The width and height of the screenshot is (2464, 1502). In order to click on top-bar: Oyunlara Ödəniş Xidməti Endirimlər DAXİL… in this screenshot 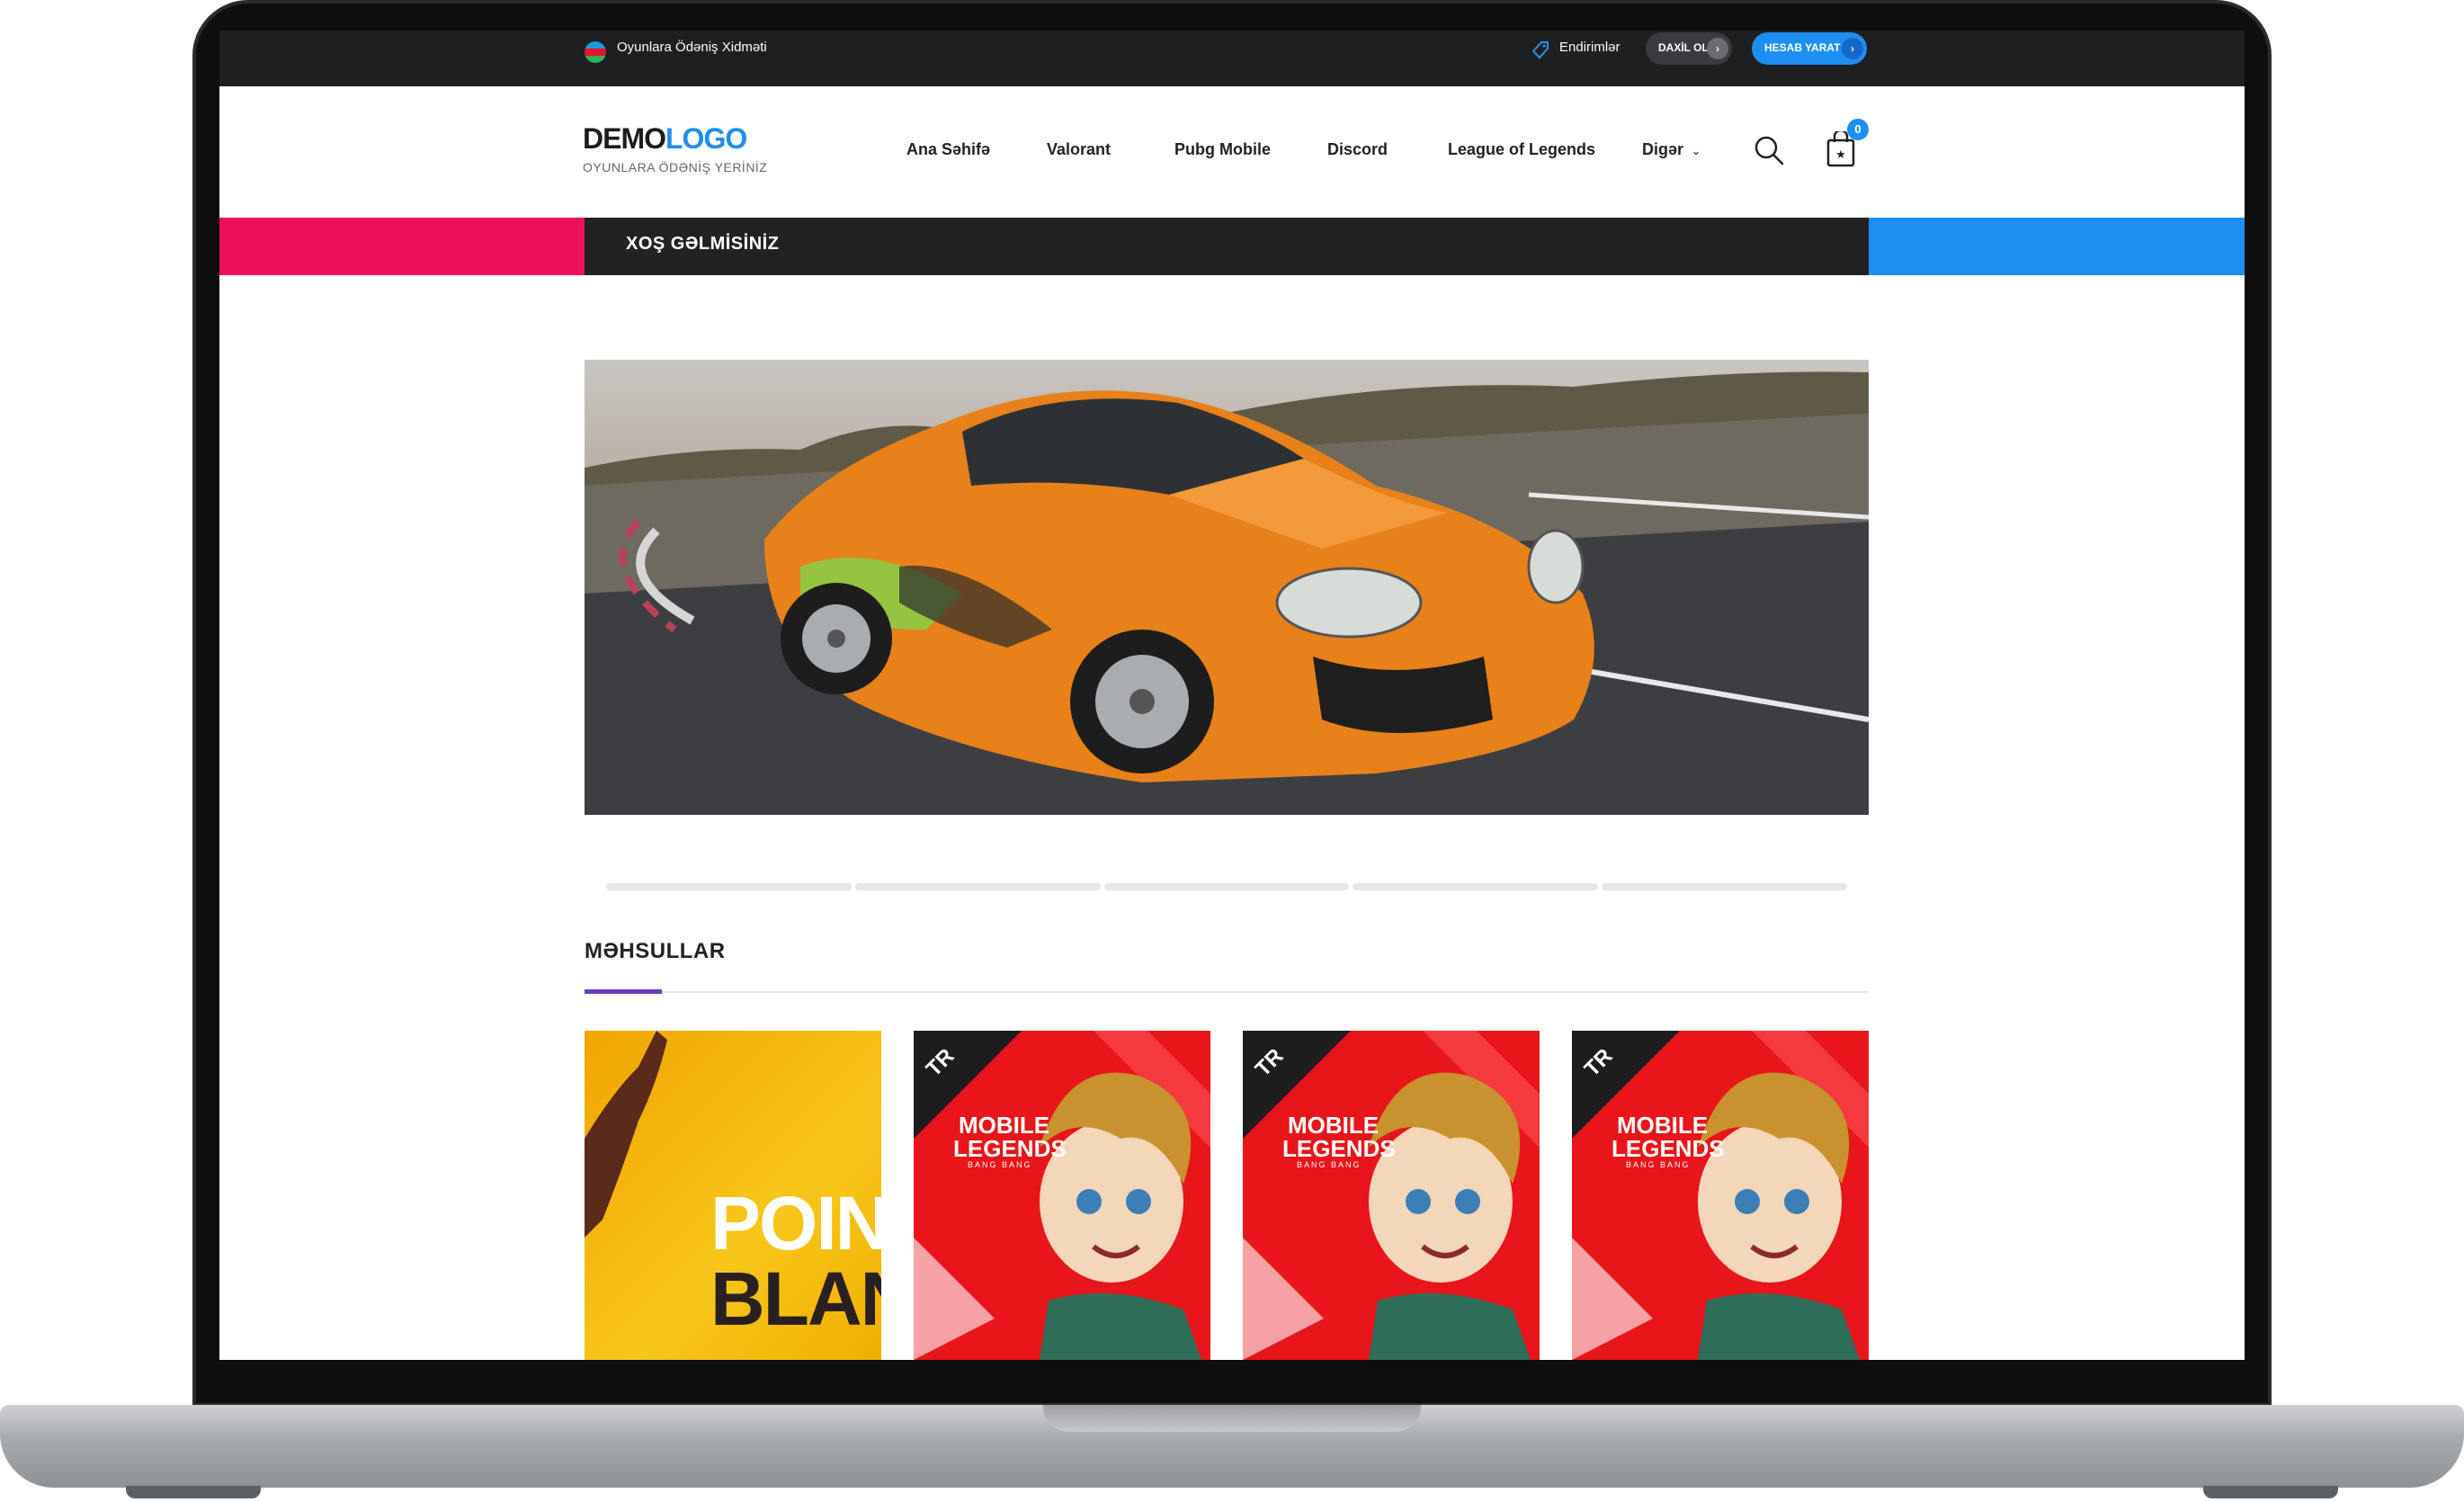, I will do `click(1232, 58)`.